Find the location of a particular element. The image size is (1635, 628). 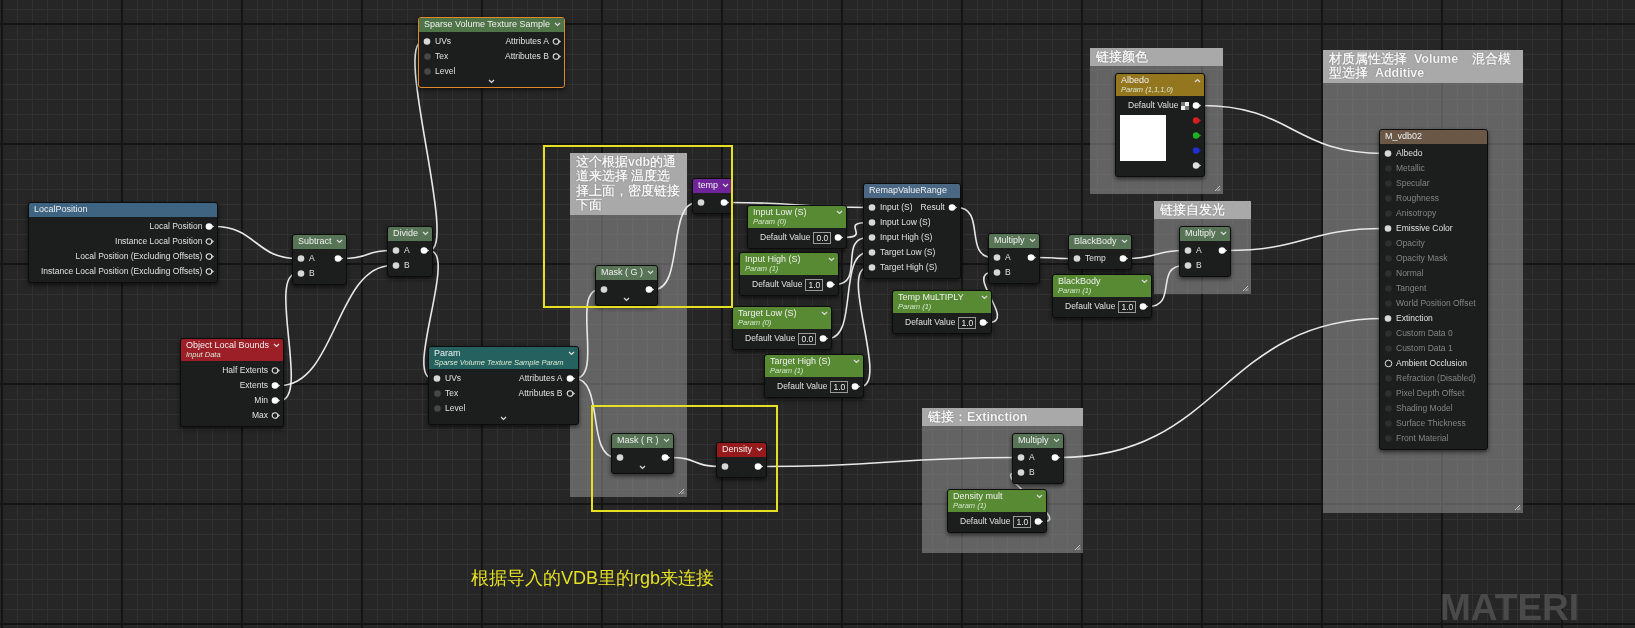

graph-node: Divide A B is located at coordinates (410, 251).